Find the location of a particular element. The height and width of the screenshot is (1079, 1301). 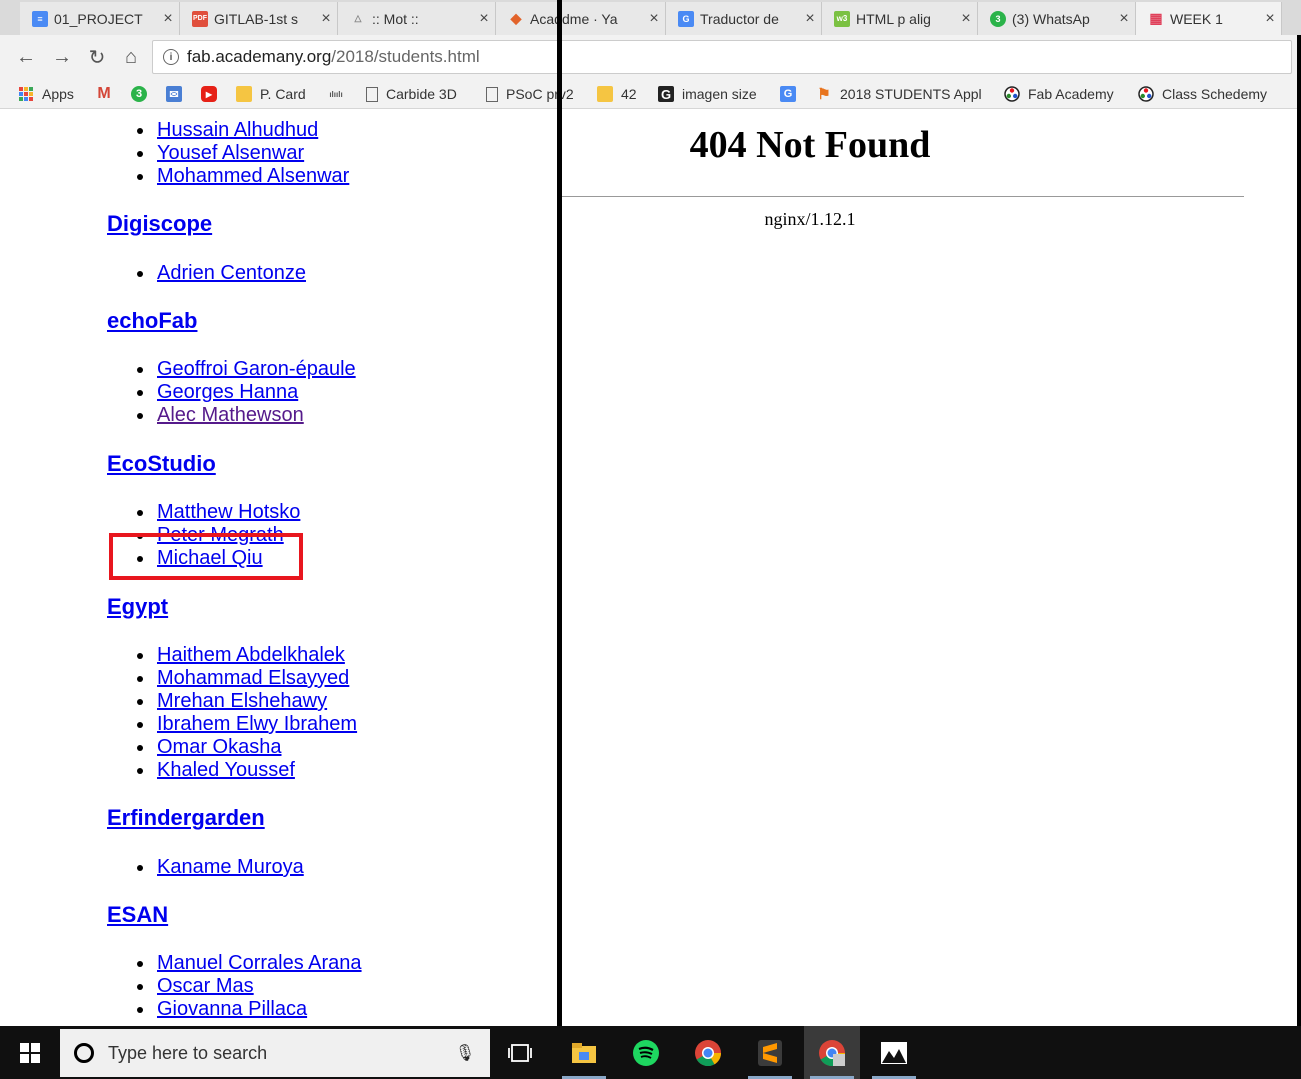

tab-academe-right: dme · Ya × is located at coordinates (614, 18).